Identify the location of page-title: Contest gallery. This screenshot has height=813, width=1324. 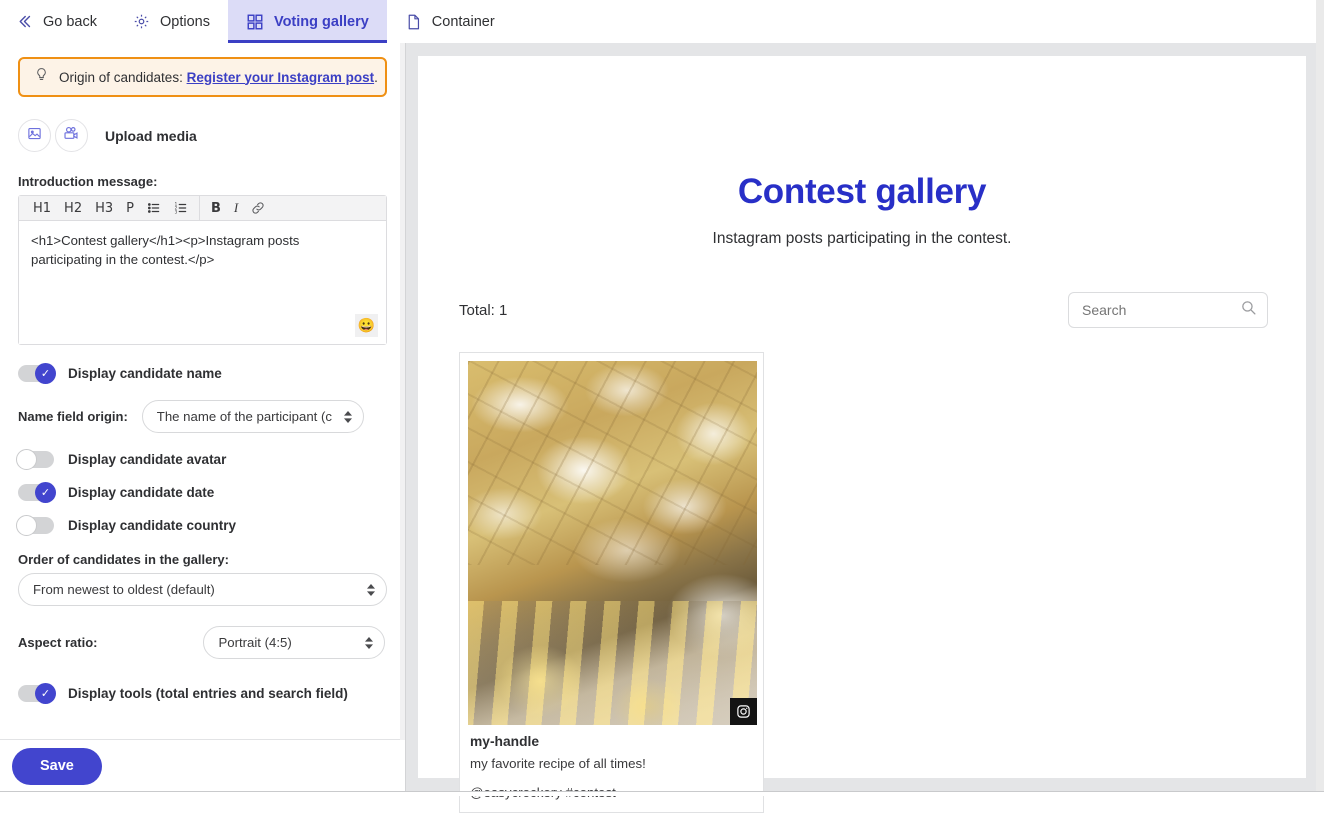
(862, 191).